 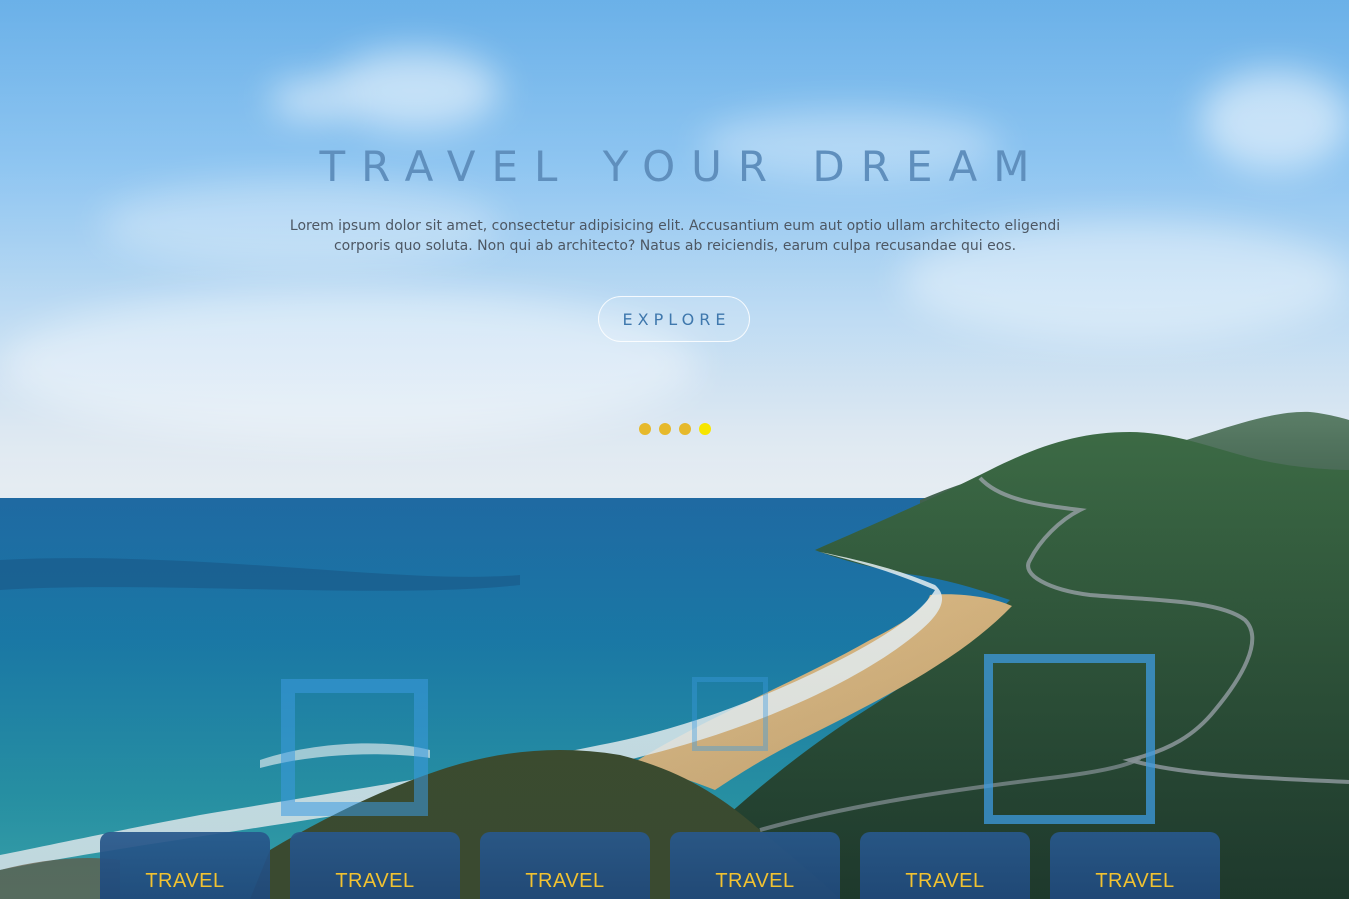 I want to click on explore-button: EXPLORE, so click(x=674, y=319).